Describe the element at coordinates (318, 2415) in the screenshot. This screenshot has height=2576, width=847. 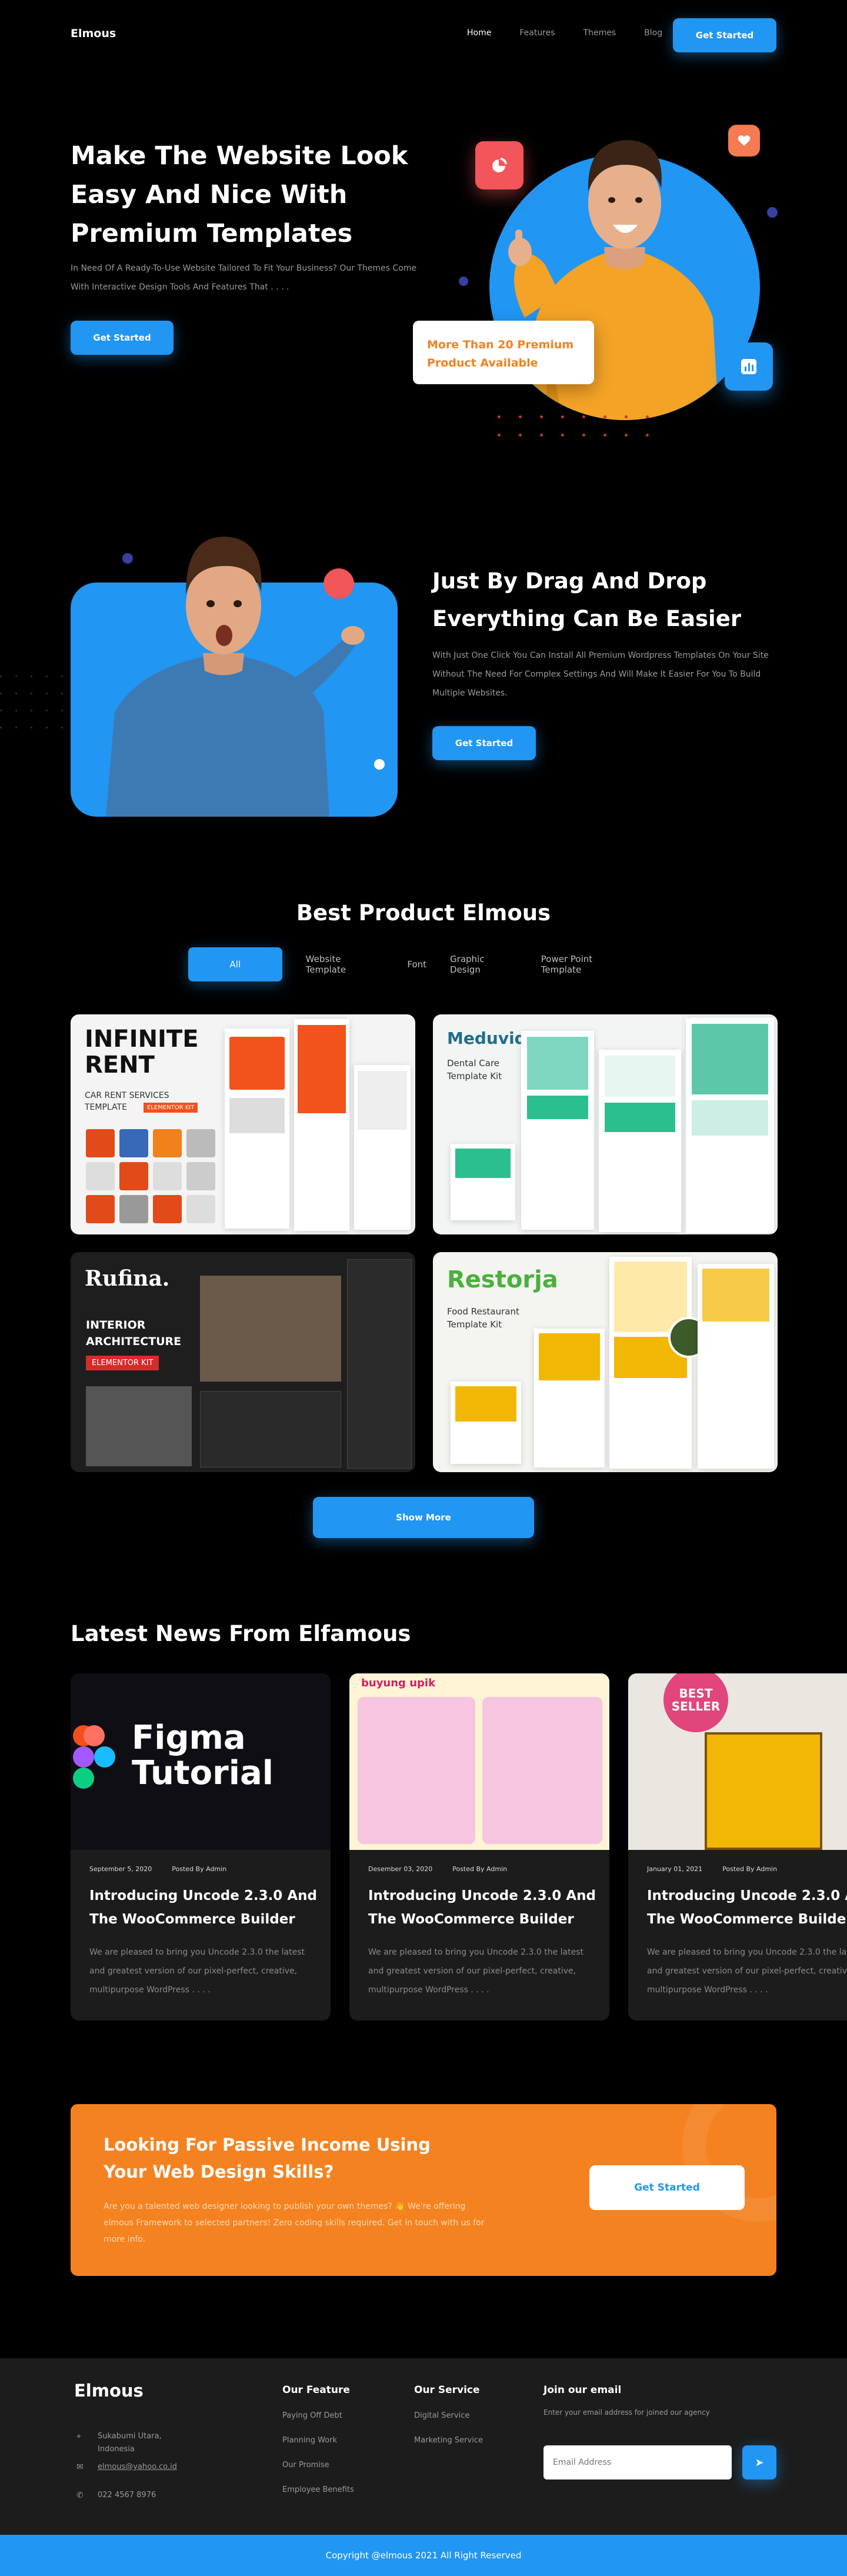
I see `footer-link: Paying Off Debt` at that location.